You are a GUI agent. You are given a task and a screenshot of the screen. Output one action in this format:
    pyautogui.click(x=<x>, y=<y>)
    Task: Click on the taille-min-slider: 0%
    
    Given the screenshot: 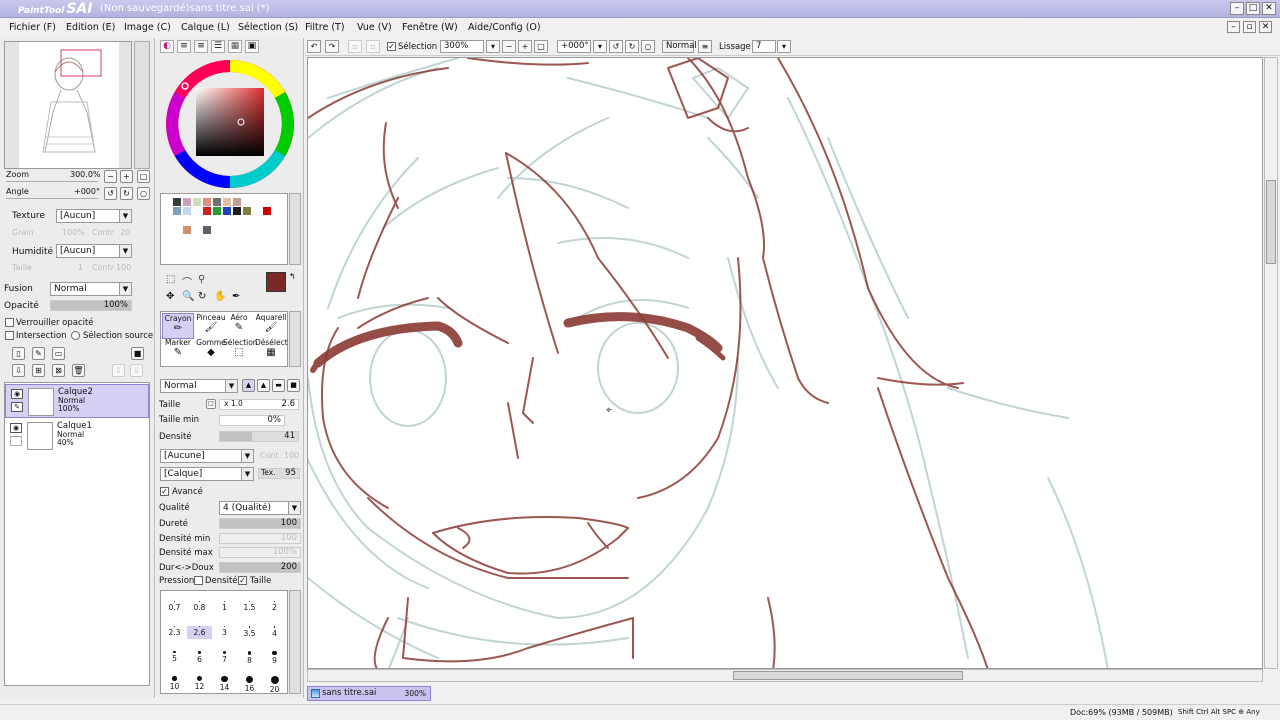 What is the action you would take?
    pyautogui.click(x=252, y=420)
    